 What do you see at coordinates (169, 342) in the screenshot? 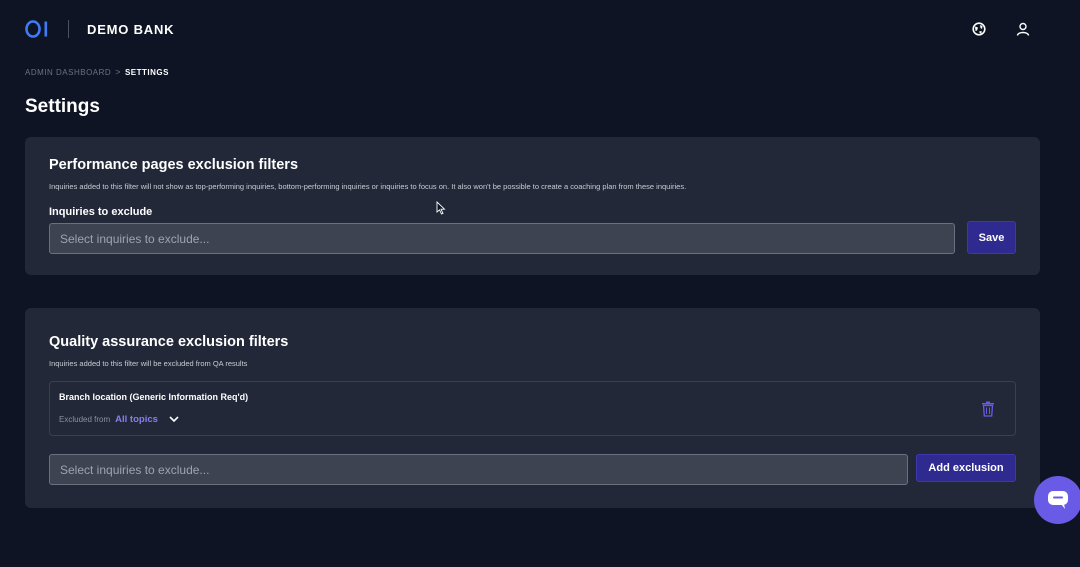
I see `qa-filters-title: Quality assurance exclusion filters` at bounding box center [169, 342].